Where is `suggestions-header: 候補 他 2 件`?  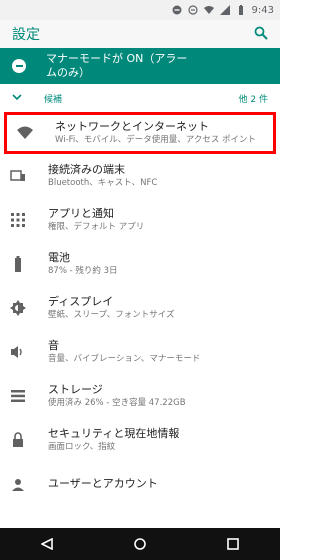 suggestions-header: 候補 他 2 件 is located at coordinates (140, 98).